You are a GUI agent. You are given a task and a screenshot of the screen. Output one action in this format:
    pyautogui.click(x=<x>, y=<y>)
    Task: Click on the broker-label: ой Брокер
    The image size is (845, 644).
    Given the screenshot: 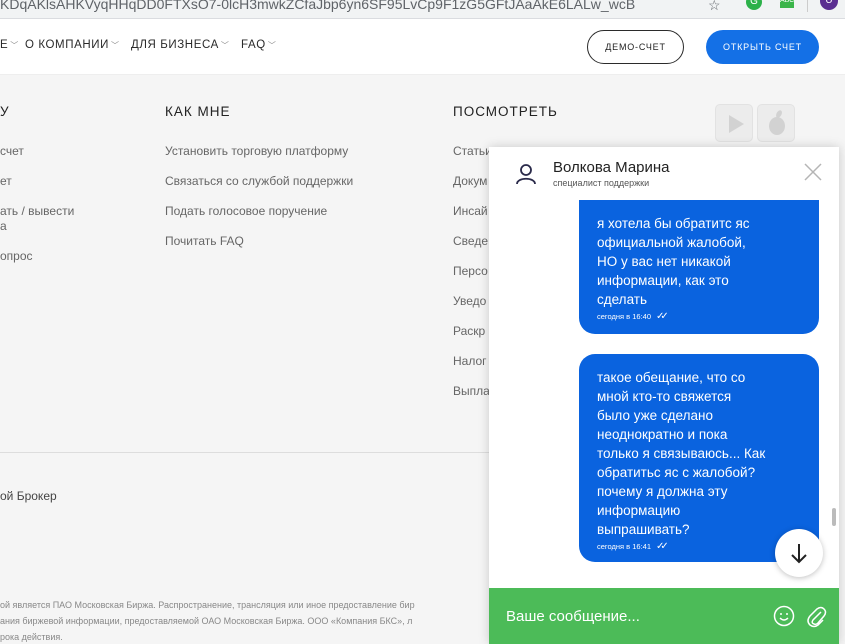 What is the action you would take?
    pyautogui.click(x=28, y=496)
    